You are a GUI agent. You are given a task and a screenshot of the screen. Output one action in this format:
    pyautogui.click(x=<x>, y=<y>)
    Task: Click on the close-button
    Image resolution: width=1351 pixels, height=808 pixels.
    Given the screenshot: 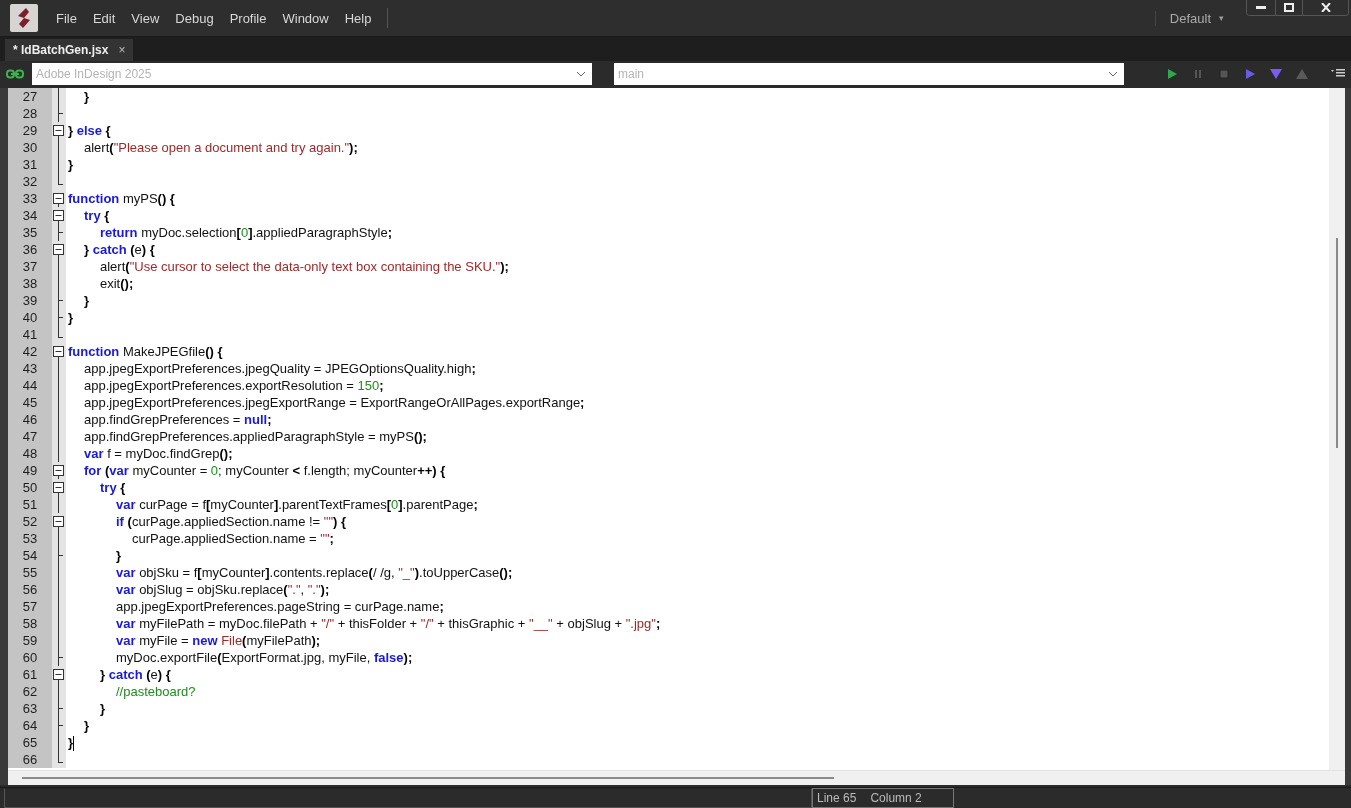 What is the action you would take?
    pyautogui.click(x=1325, y=7)
    